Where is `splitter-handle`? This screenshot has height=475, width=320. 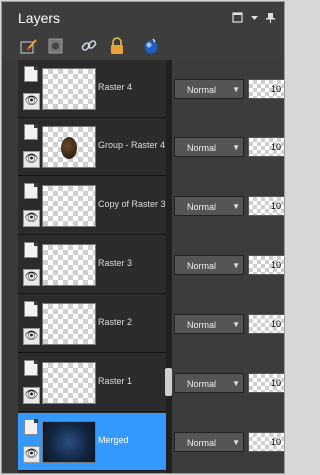 splitter-handle is located at coordinates (168, 382).